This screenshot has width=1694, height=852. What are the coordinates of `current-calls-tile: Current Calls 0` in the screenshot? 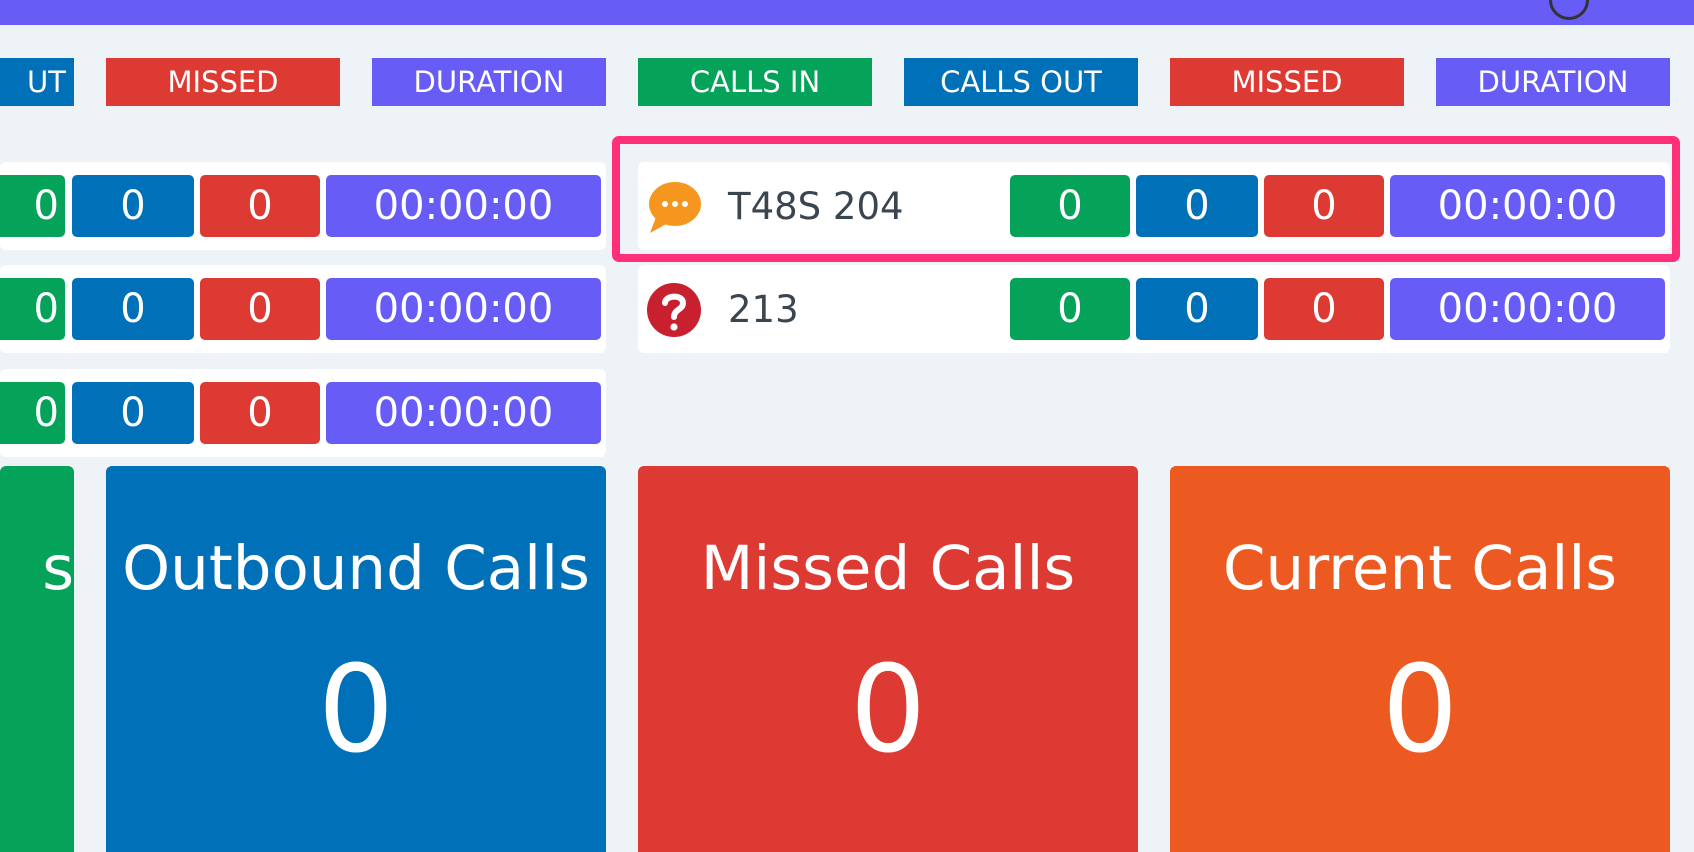 It's located at (1420, 659).